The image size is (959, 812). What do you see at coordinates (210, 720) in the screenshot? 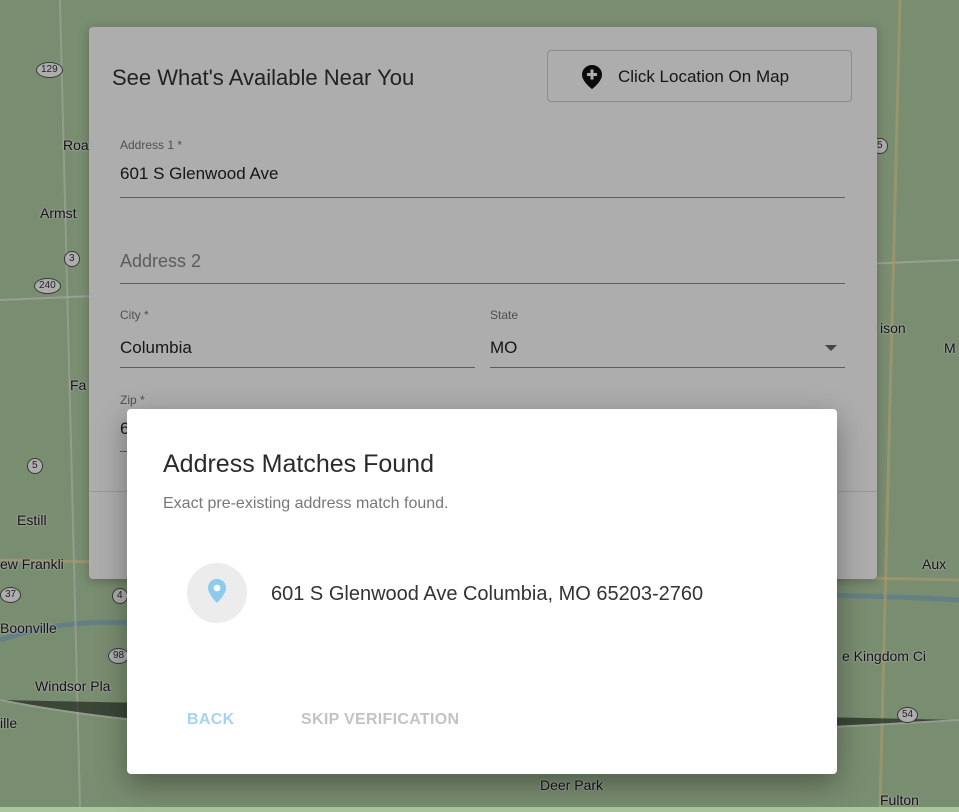
I see `back-button: BACK` at bounding box center [210, 720].